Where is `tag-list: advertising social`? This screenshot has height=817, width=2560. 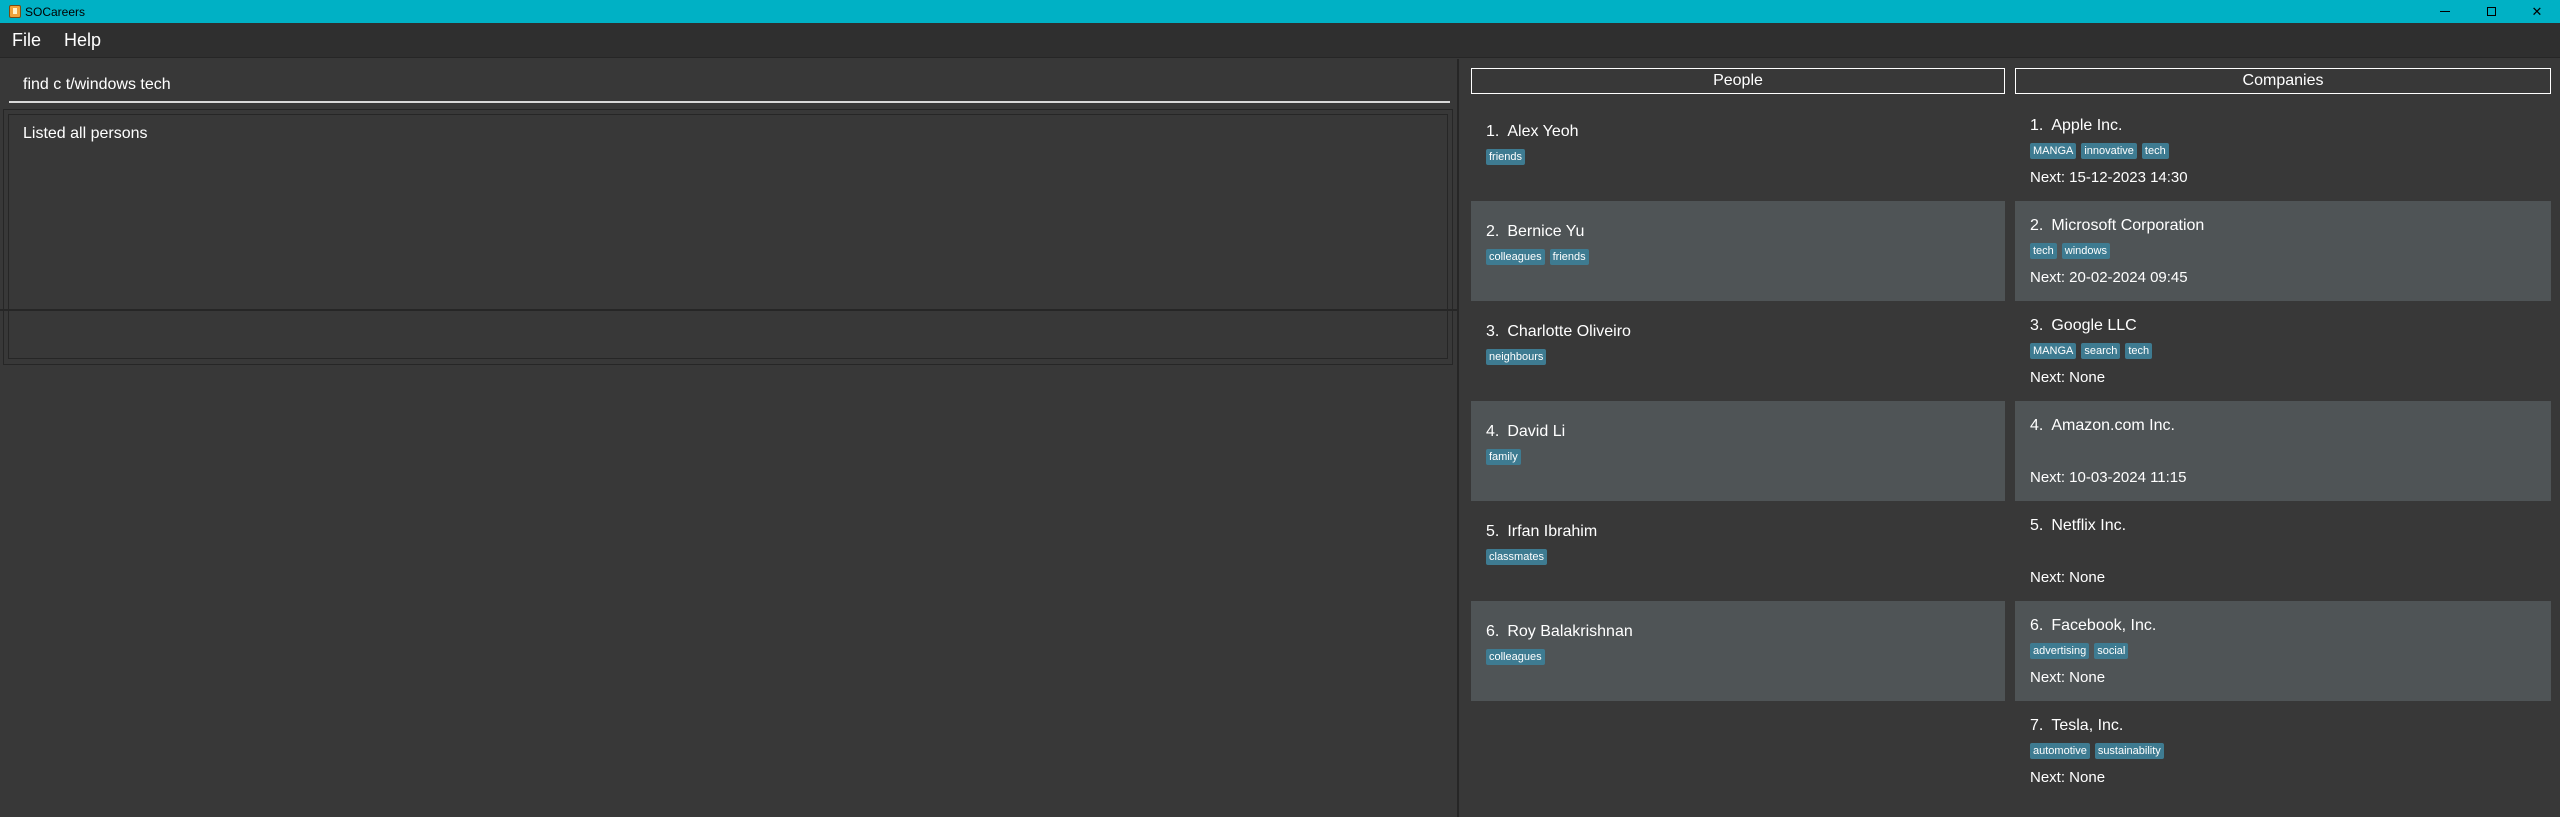
tag-list: advertising social is located at coordinates (2283, 651).